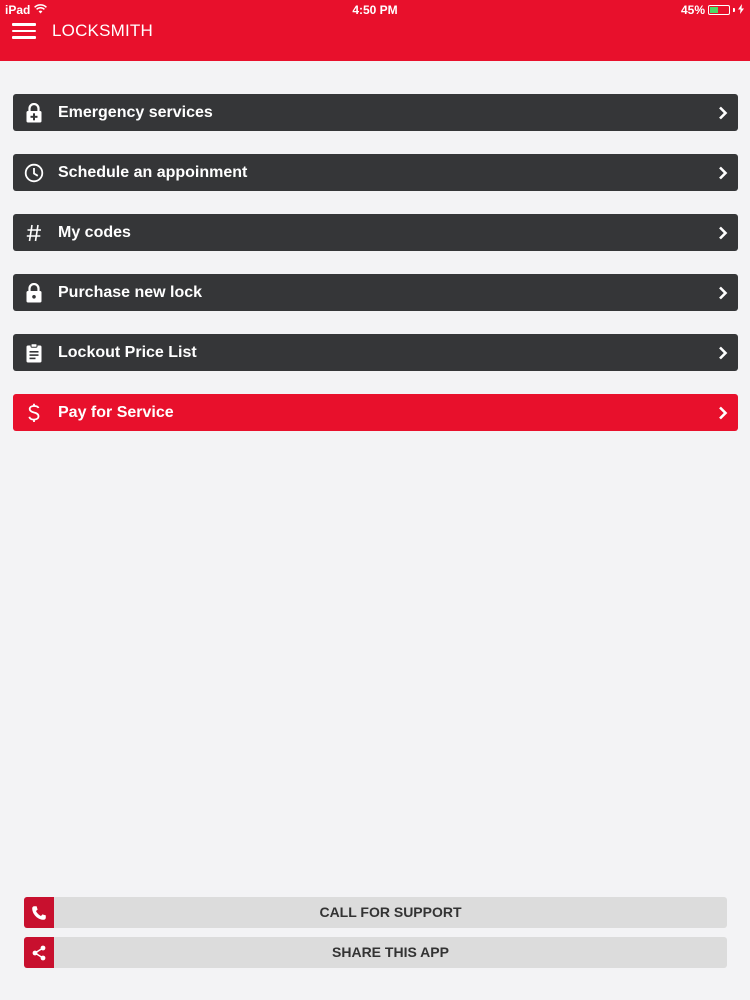 This screenshot has width=750, height=1000. What do you see at coordinates (390, 912) in the screenshot?
I see `call-support-label: CALL FOR SUPPORT` at bounding box center [390, 912].